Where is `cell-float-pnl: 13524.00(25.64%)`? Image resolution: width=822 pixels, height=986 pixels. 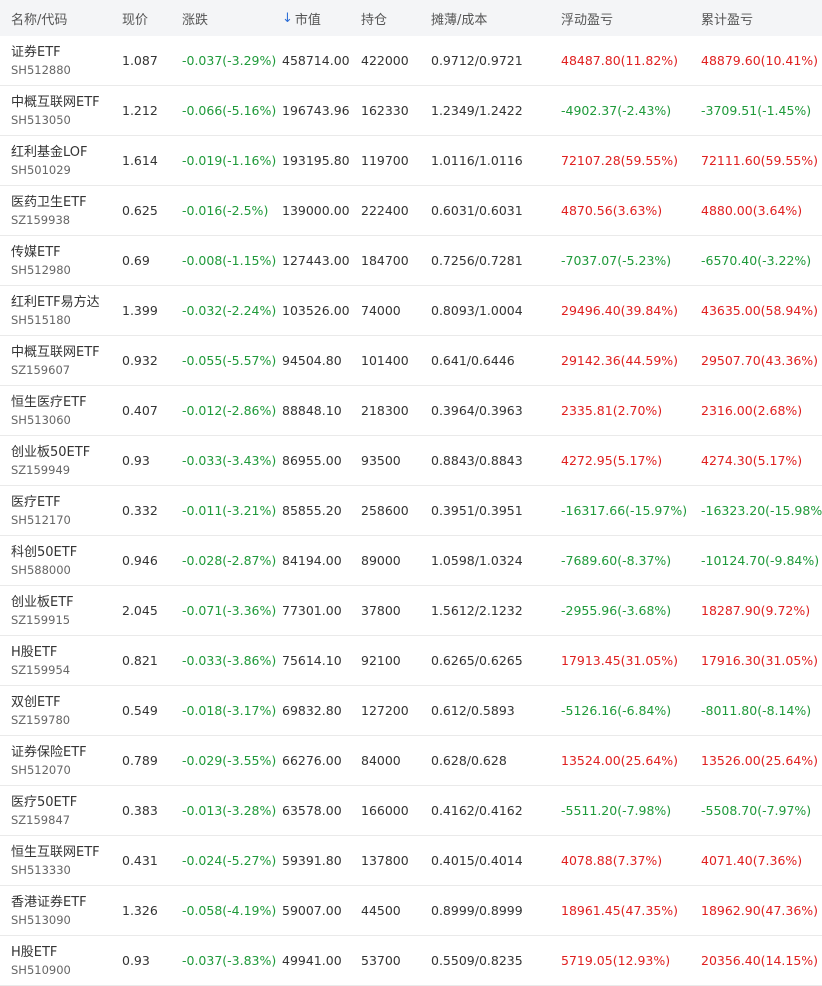
cell-float-pnl: 13524.00(25.64%) is located at coordinates (620, 760).